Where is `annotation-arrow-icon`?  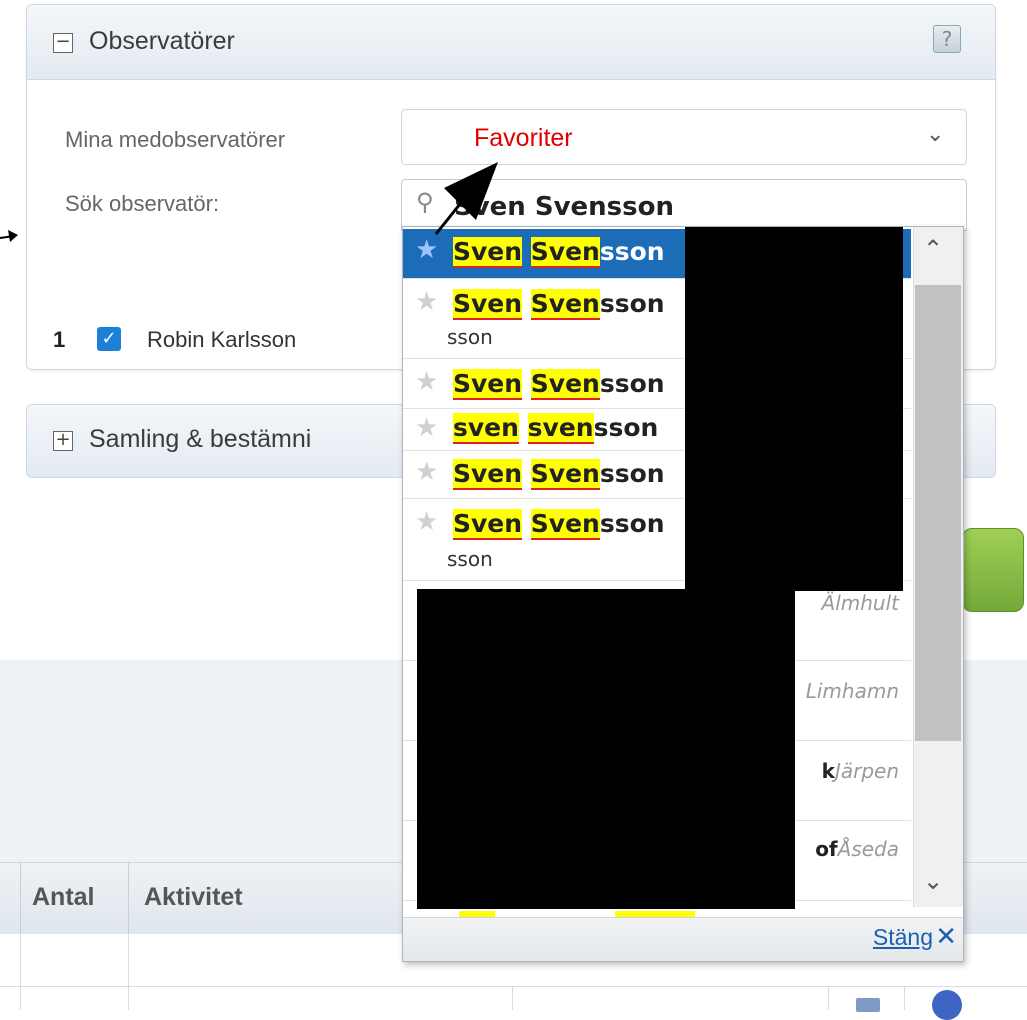
annotation-arrow-icon is located at coordinates (466, 198).